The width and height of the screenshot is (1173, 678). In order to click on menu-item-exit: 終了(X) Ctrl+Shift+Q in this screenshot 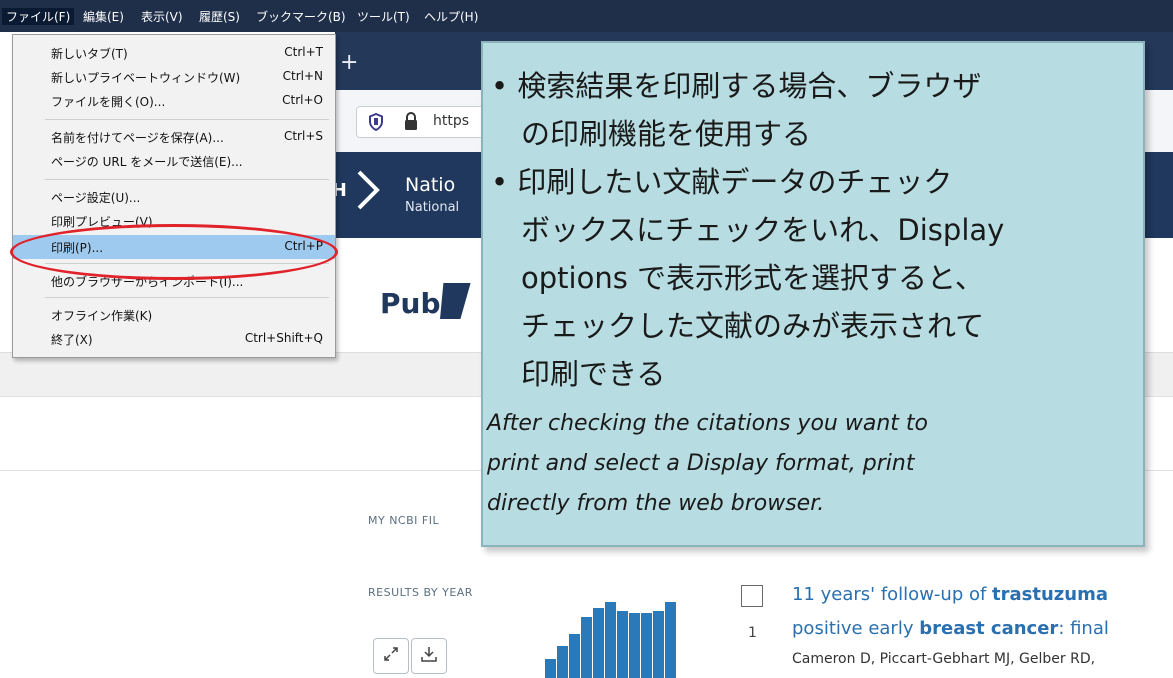, I will do `click(174, 339)`.